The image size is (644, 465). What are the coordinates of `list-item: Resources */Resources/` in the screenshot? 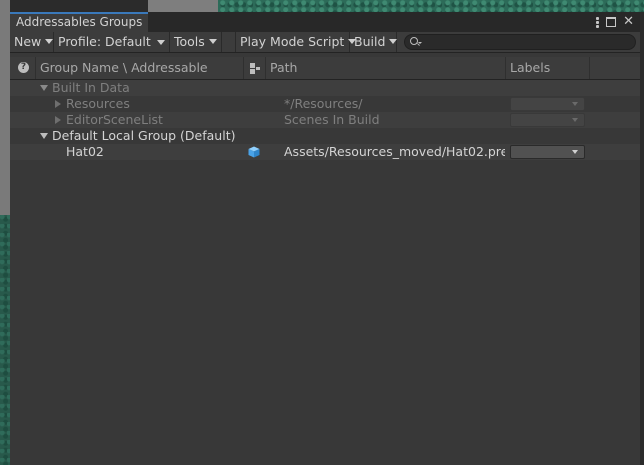 It's located at (325, 104).